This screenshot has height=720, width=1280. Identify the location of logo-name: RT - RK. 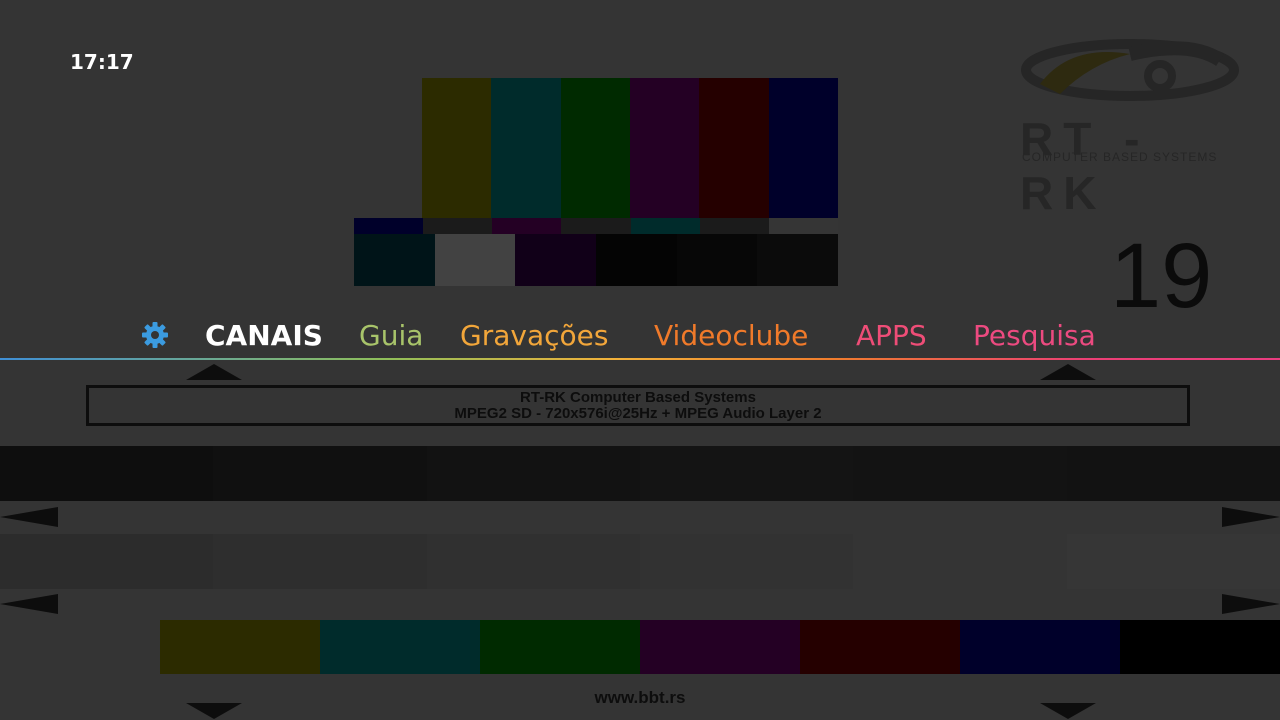
(1085, 166).